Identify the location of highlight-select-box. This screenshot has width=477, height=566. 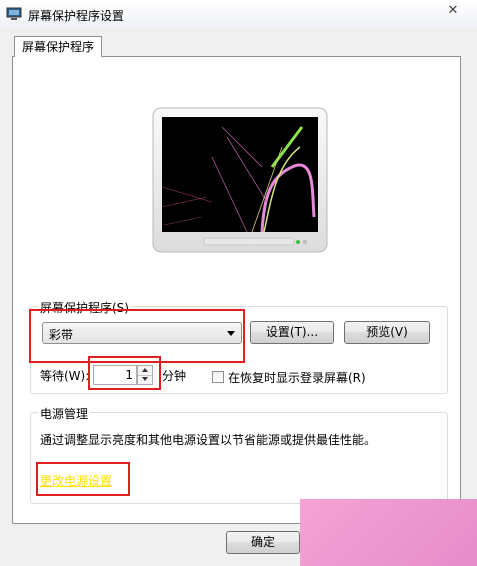
(137, 336).